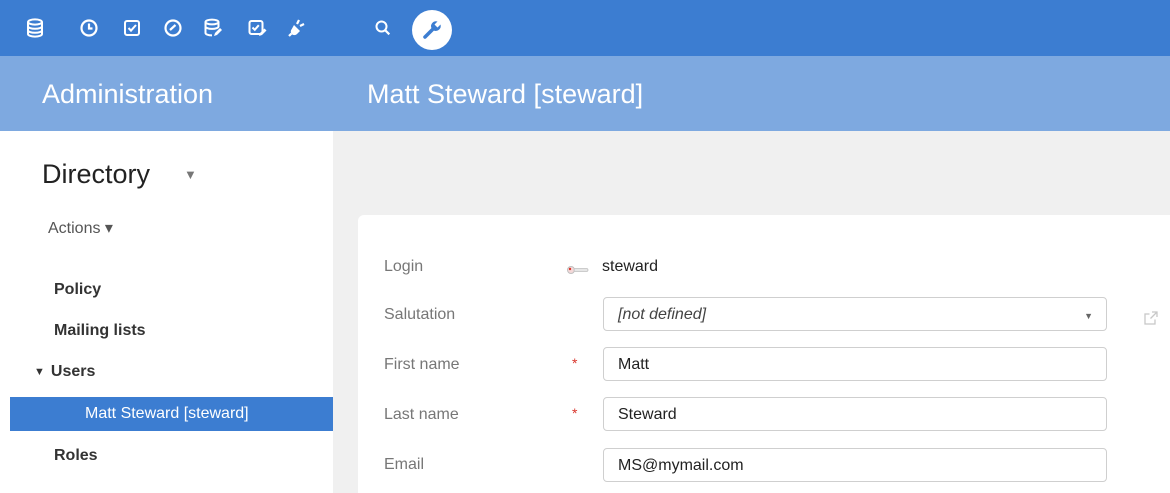 Image resolution: width=1170 pixels, height=493 pixels. I want to click on first-name-label: First name, so click(422, 364).